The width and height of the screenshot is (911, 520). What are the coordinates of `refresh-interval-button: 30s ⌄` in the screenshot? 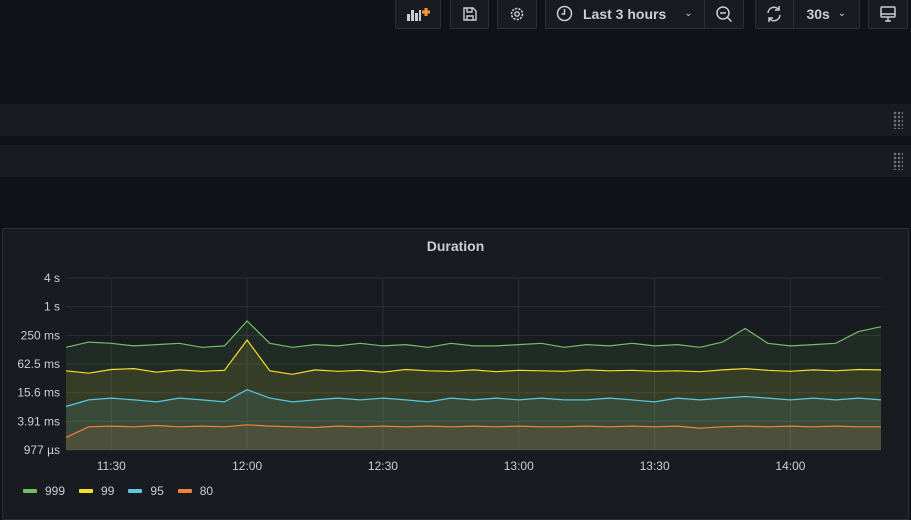 It's located at (826, 14).